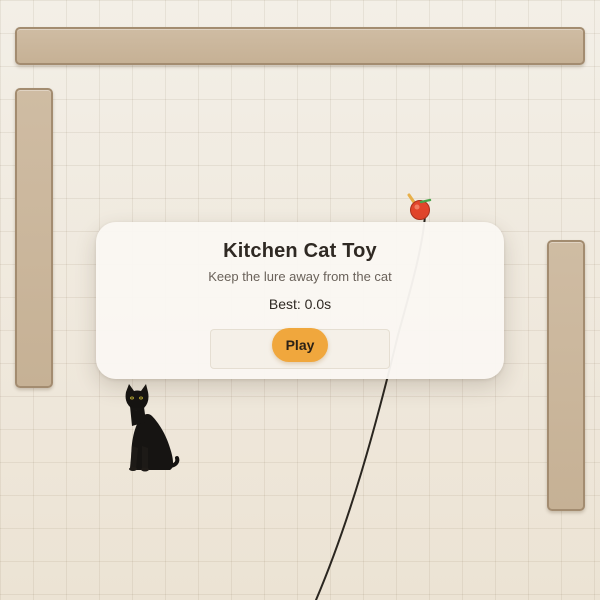 Image resolution: width=600 pixels, height=600 pixels. Describe the element at coordinates (300, 304) in the screenshot. I see `best-score: Best: 0.0s` at that location.